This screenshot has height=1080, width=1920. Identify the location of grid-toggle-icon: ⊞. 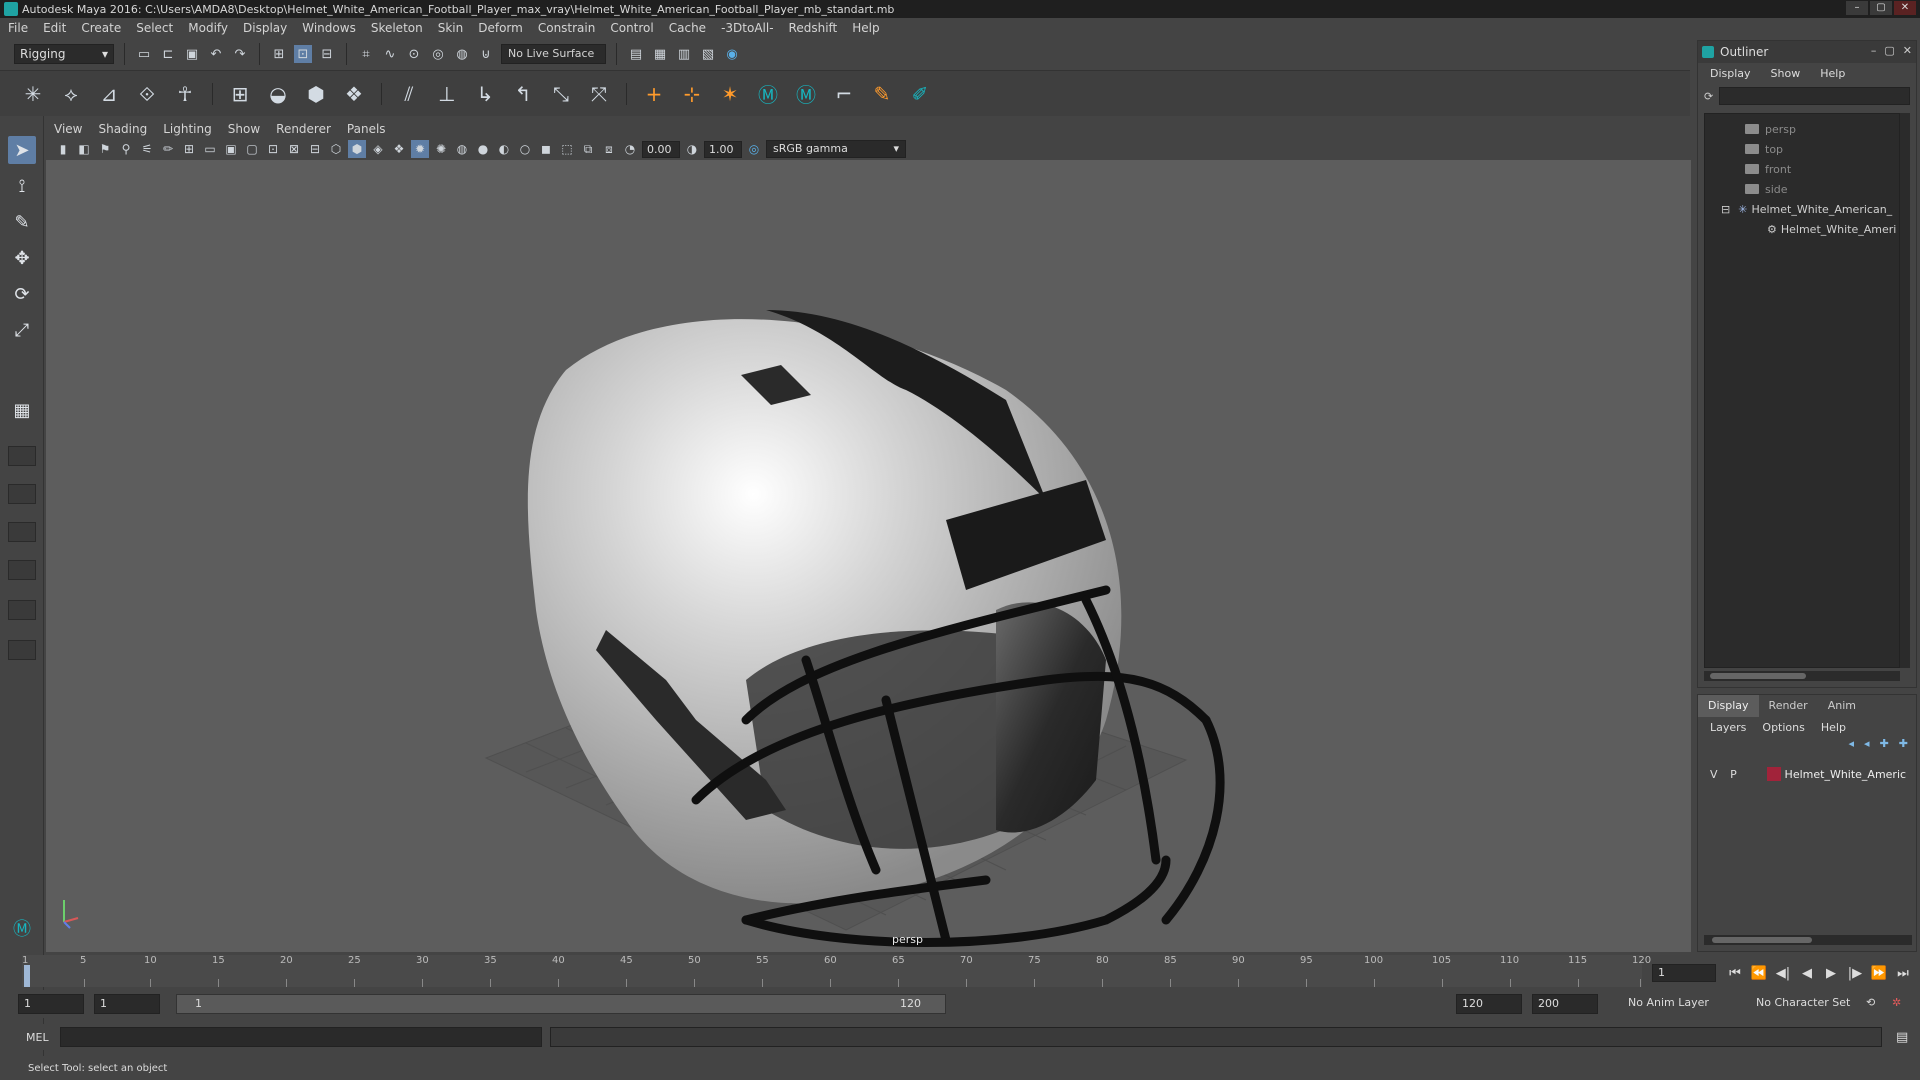
(189, 149).